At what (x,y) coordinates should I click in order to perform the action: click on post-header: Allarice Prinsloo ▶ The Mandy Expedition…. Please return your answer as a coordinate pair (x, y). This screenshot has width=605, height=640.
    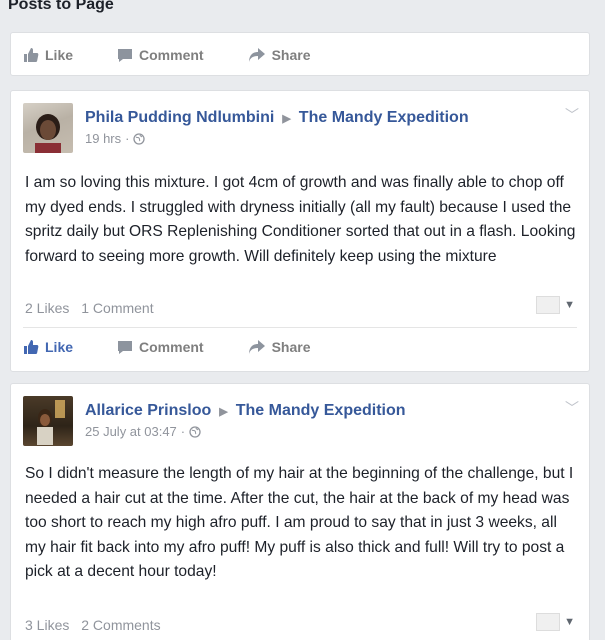
    Looking at the image, I should click on (245, 420).